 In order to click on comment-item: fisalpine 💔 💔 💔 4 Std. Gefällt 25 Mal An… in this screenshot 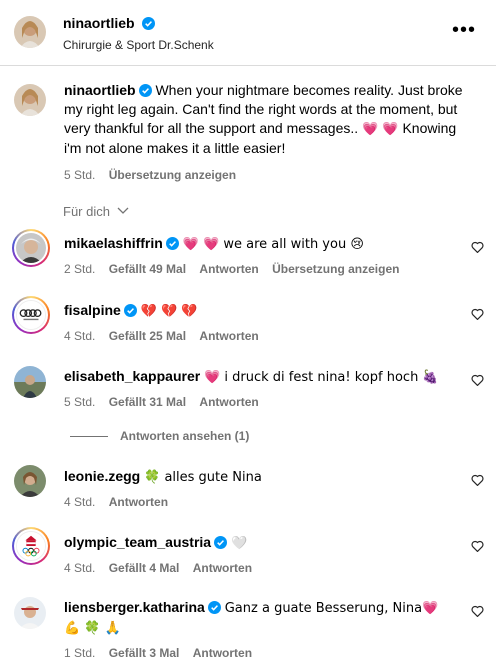, I will do `click(264, 323)`.